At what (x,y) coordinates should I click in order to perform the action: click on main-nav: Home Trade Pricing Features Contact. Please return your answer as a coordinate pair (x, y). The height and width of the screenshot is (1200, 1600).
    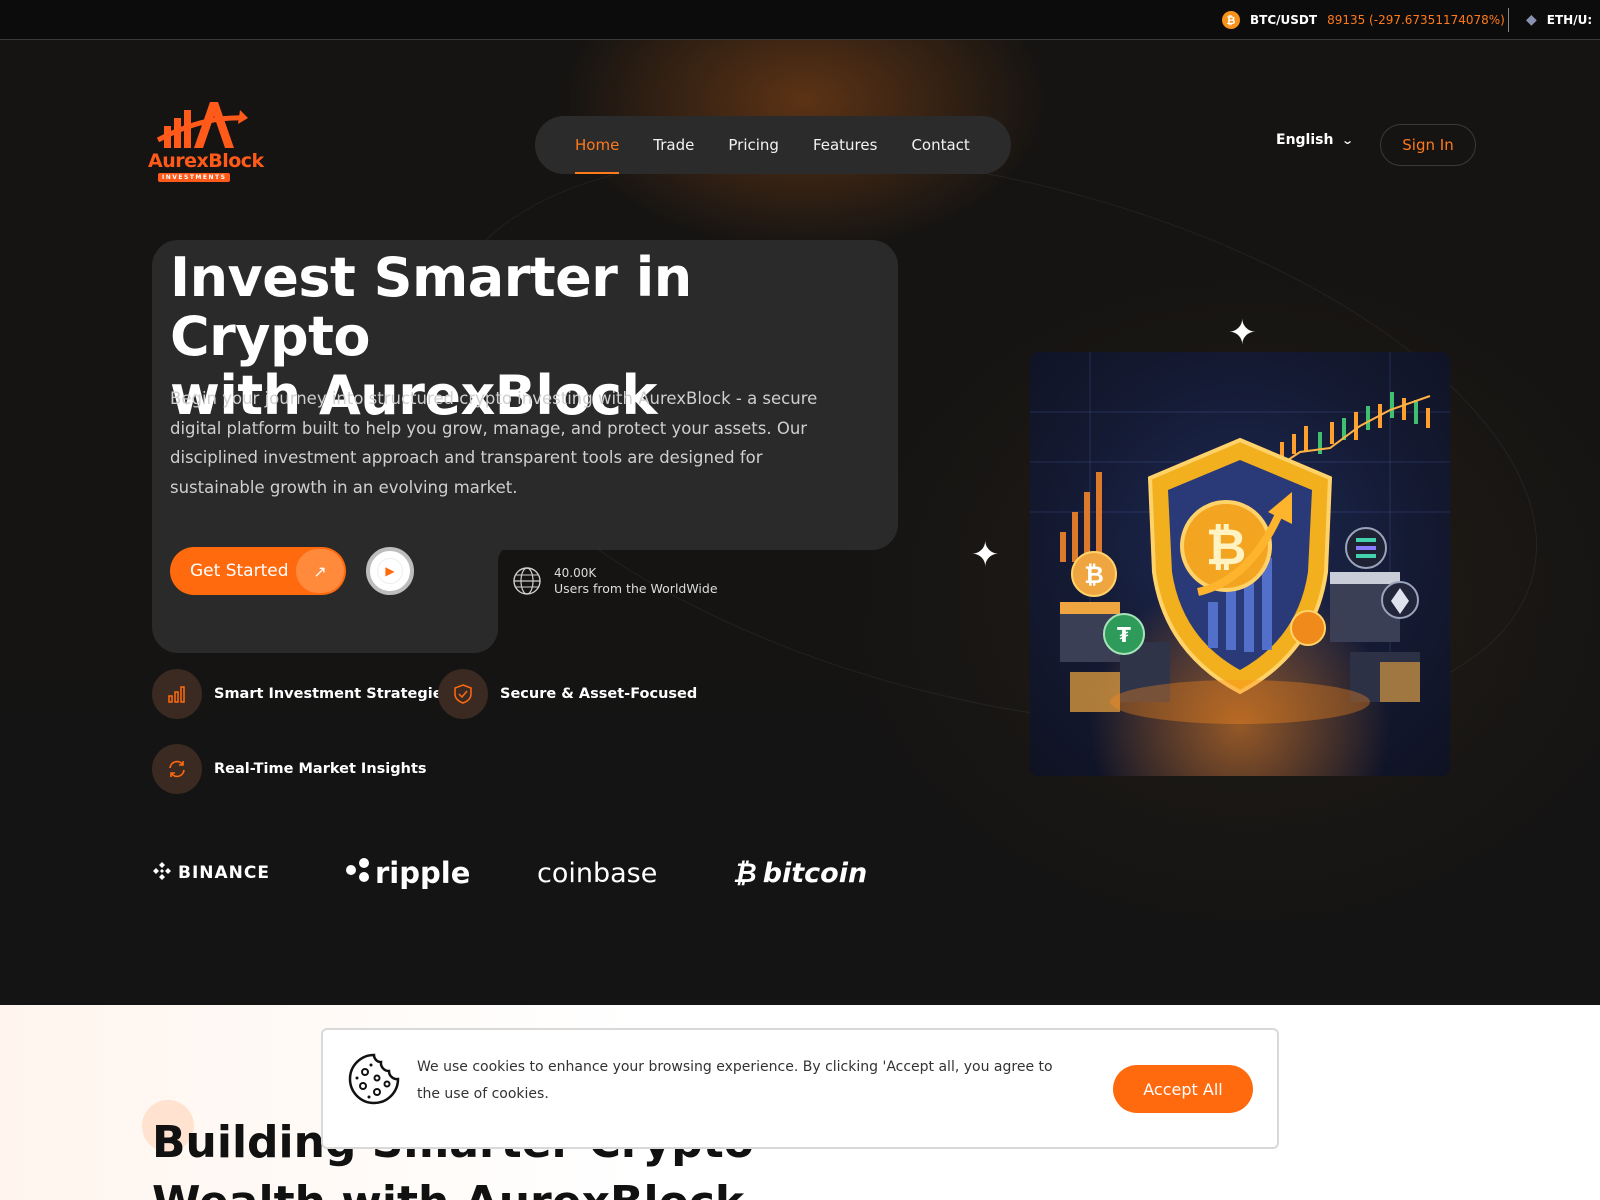
    Looking at the image, I should click on (773, 145).